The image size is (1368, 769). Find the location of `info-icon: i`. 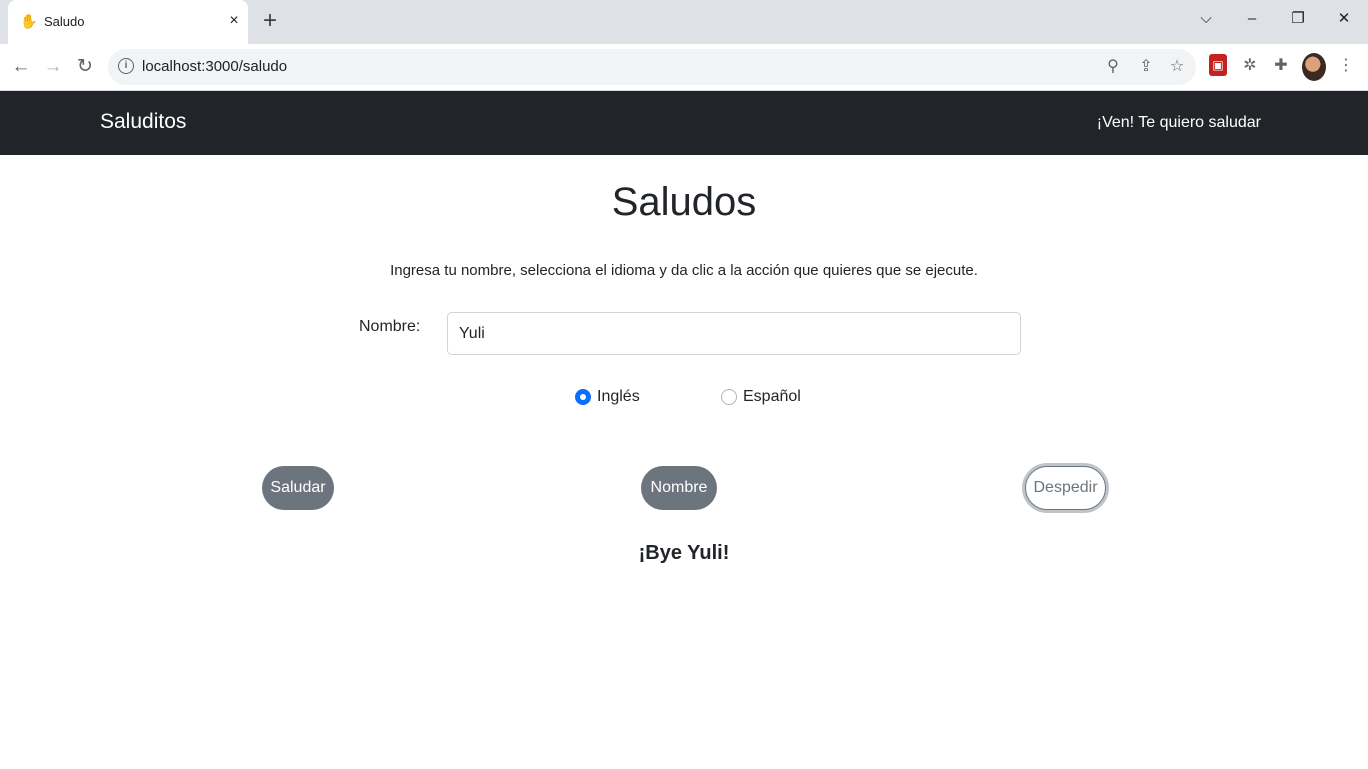

info-icon: i is located at coordinates (126, 66).